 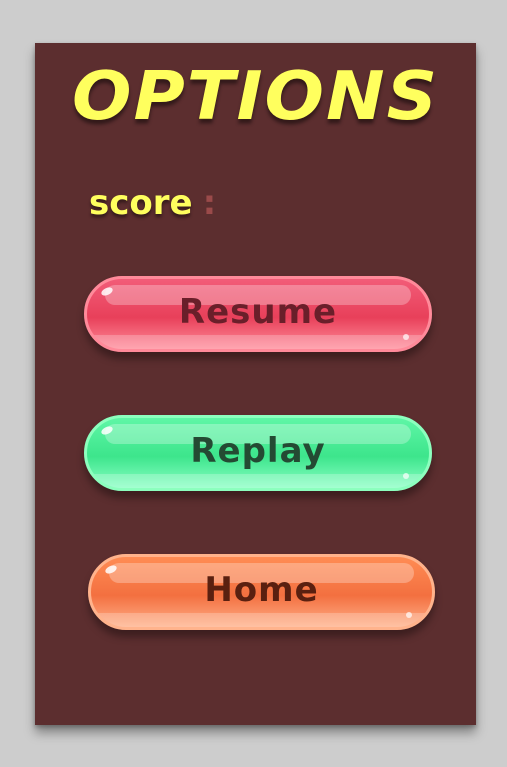 I want to click on score-row: score:, so click(x=152, y=203).